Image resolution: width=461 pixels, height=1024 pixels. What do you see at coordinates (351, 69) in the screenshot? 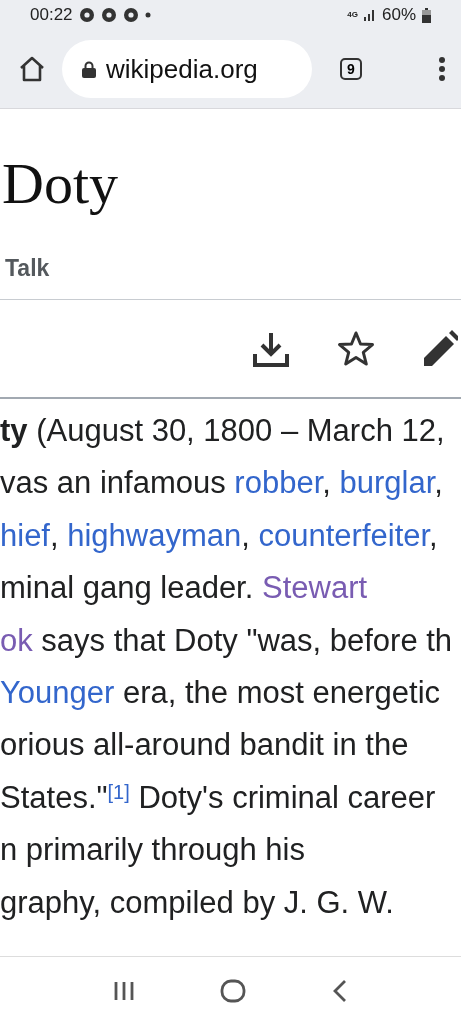
I see `tab-switcher-button: 9` at bounding box center [351, 69].